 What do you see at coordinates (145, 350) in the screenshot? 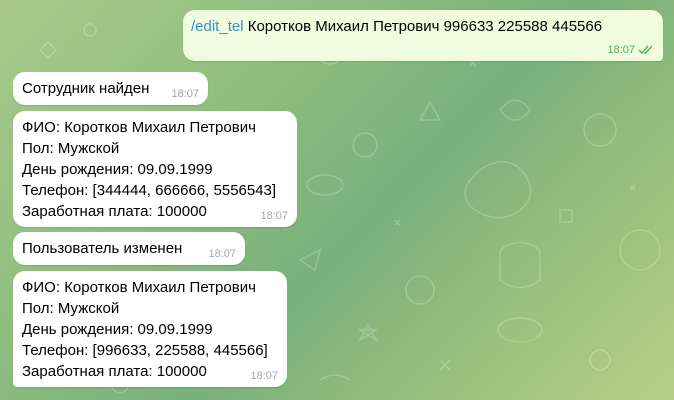
I see `detail-line: Телефон: [996633, 225588, 445566]` at bounding box center [145, 350].